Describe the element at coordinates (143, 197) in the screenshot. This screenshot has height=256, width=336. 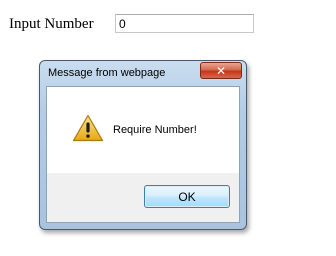
I see `button-area: OK` at that location.